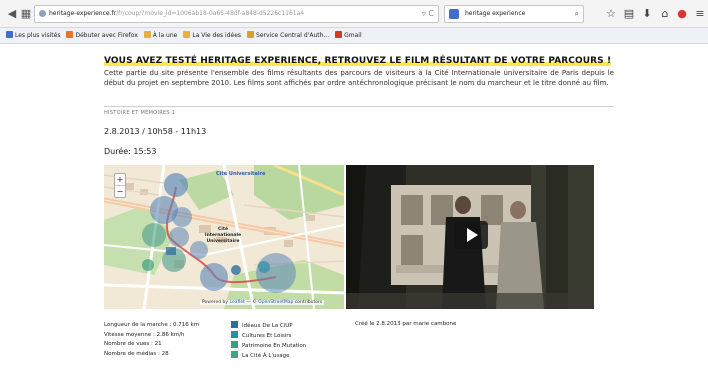  Describe the element at coordinates (428, 14) in the screenshot. I see `reload-icon: ▿ C` at that location.